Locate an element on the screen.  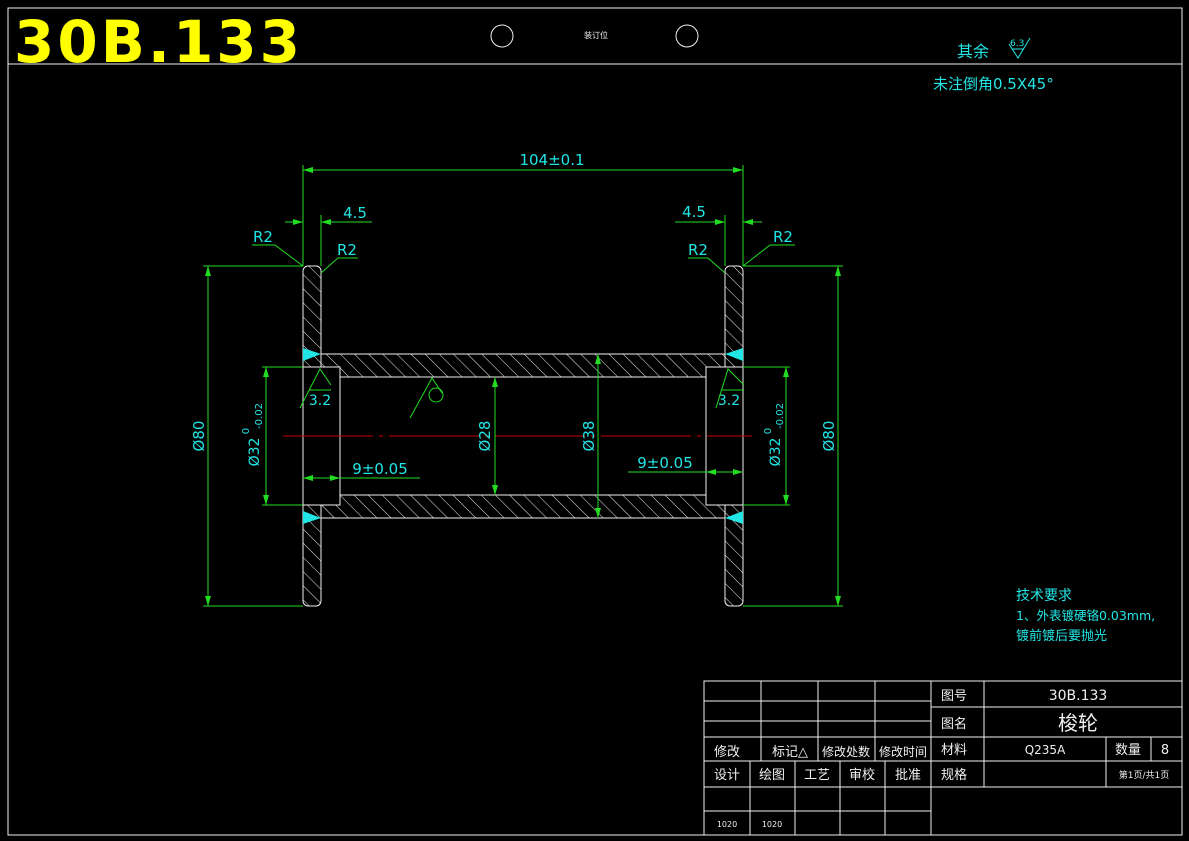
roughness-right-label: 3.2 is located at coordinates (729, 401).